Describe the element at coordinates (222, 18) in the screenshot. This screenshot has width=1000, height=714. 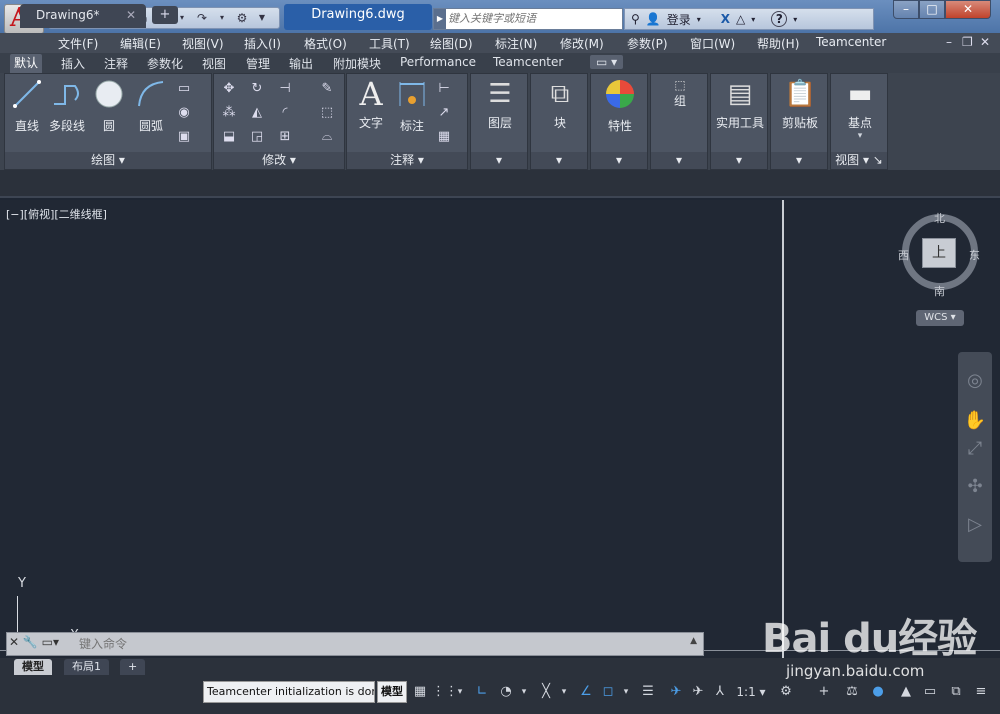
I see `redo-dropdown-icon: ▾` at that location.